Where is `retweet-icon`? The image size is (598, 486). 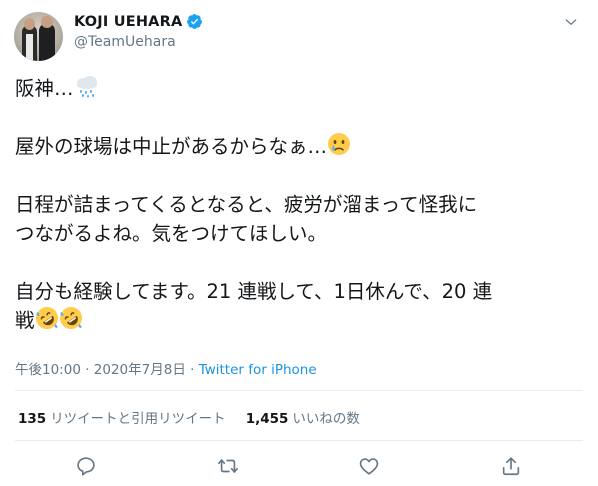
retweet-icon is located at coordinates (228, 466).